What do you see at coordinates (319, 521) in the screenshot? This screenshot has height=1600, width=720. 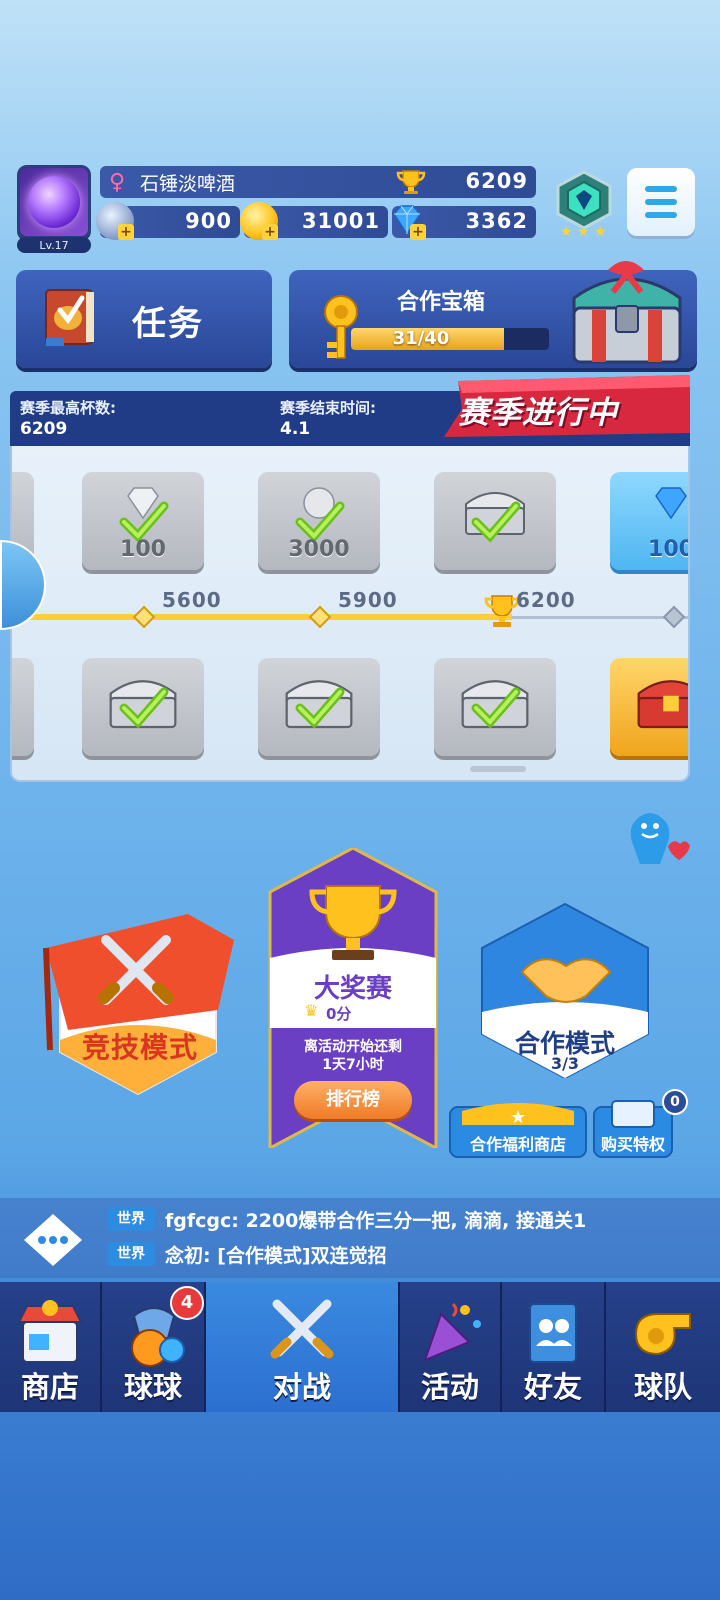 I see `reward-card: 3000` at bounding box center [319, 521].